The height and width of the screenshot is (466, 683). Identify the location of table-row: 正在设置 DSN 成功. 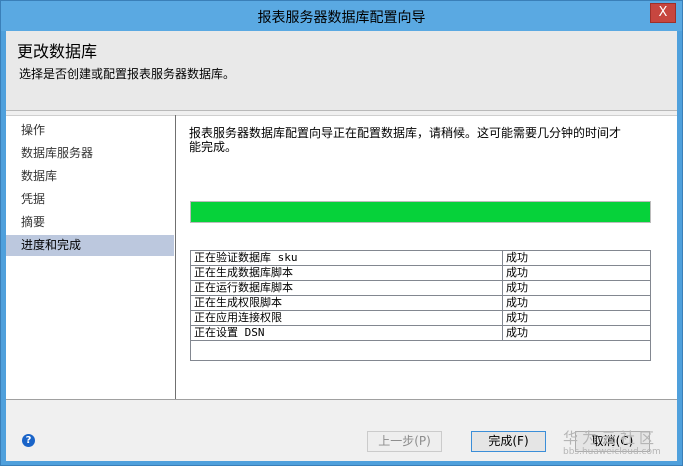
(420, 333).